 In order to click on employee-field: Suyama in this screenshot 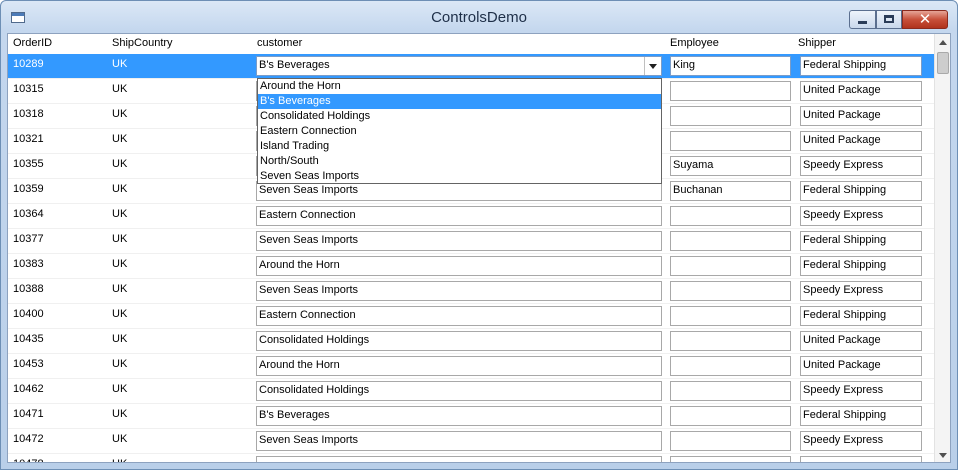, I will do `click(730, 166)`.